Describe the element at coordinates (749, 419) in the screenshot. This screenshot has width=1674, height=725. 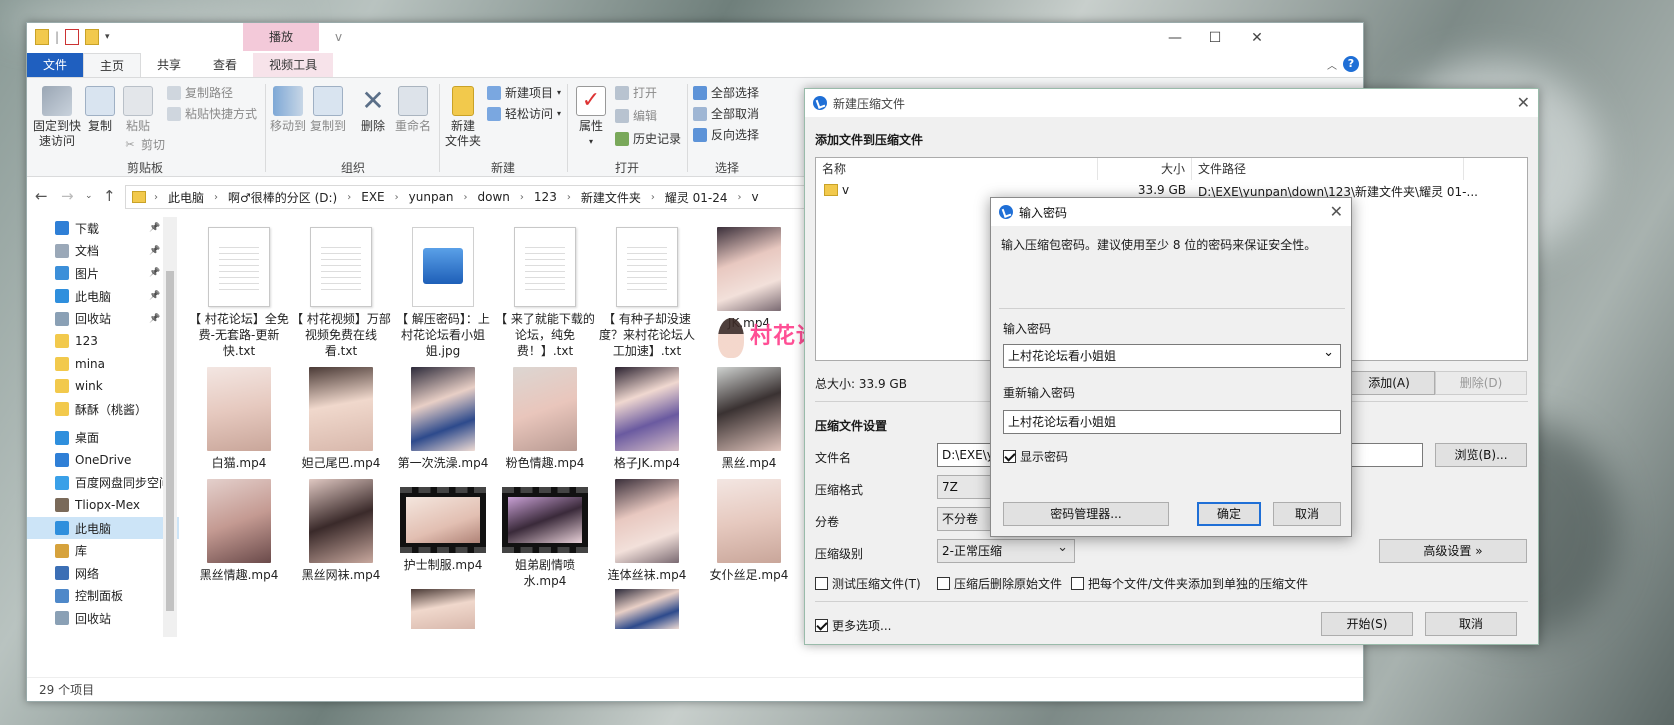
I see `file-item: 黑丝.mp4` at that location.